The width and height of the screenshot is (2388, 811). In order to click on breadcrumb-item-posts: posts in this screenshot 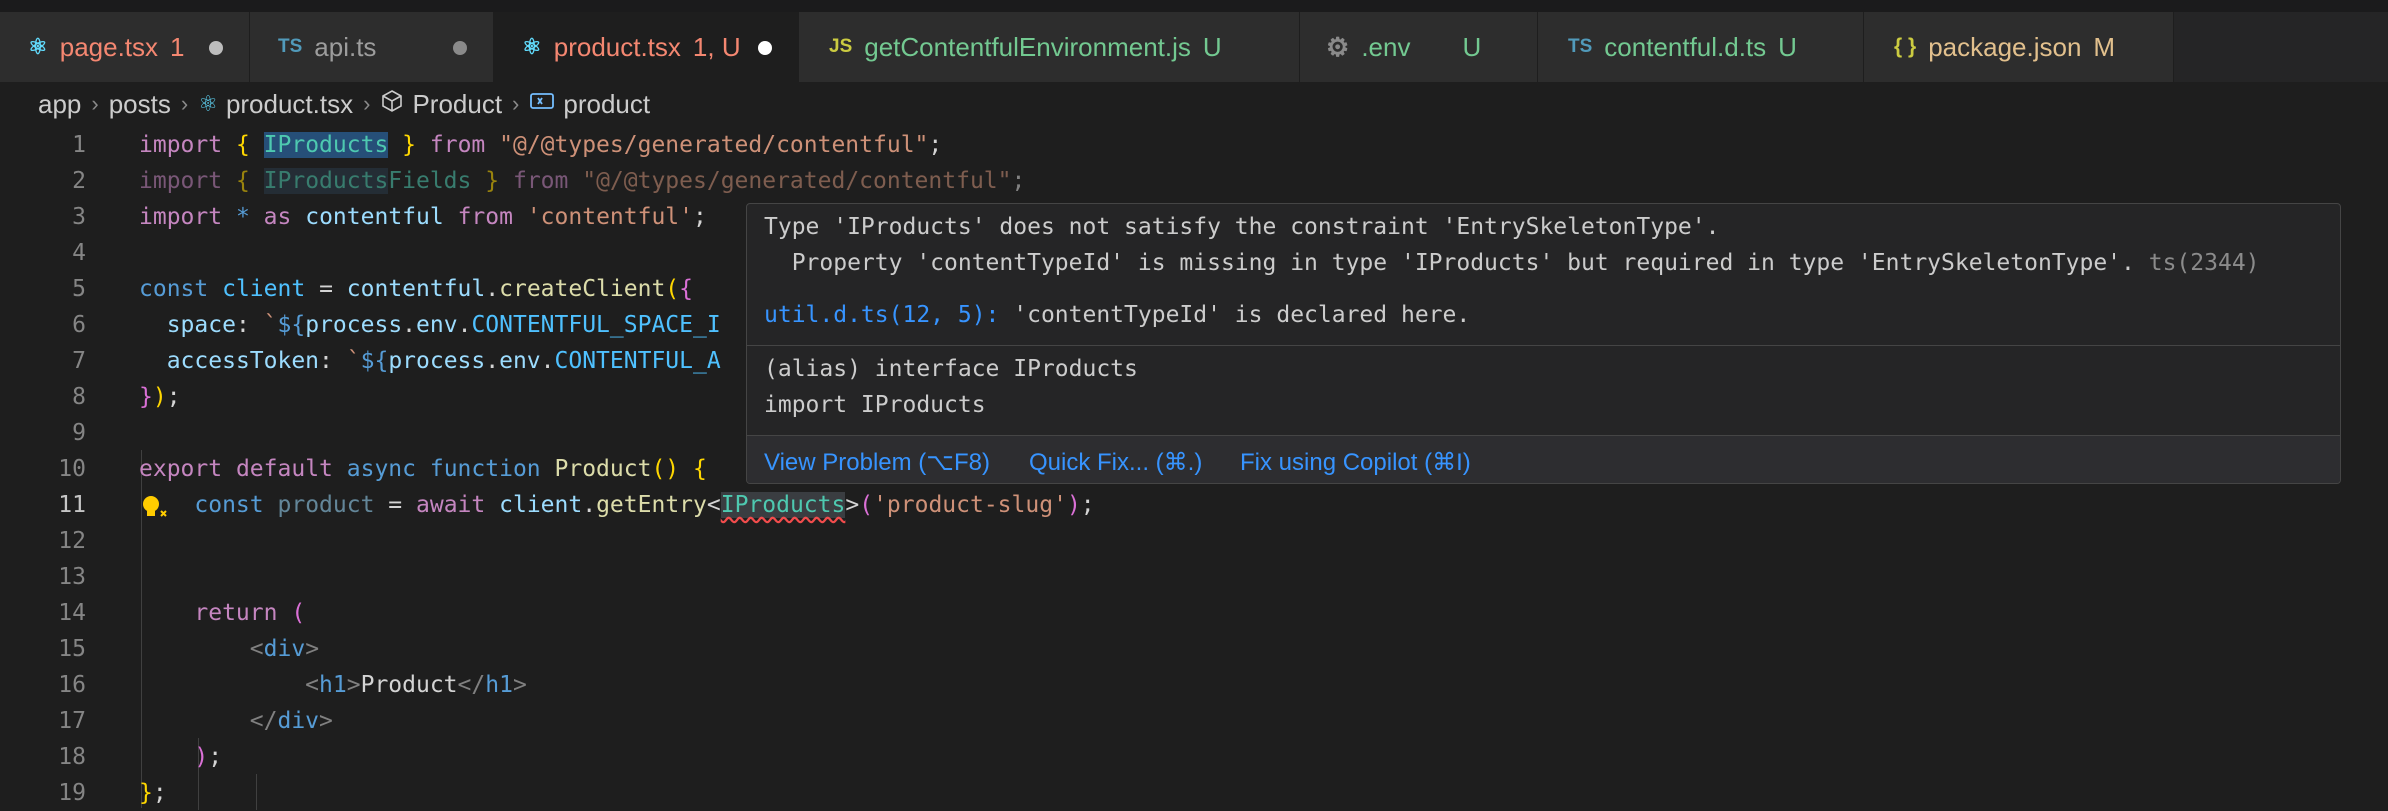, I will do `click(140, 104)`.